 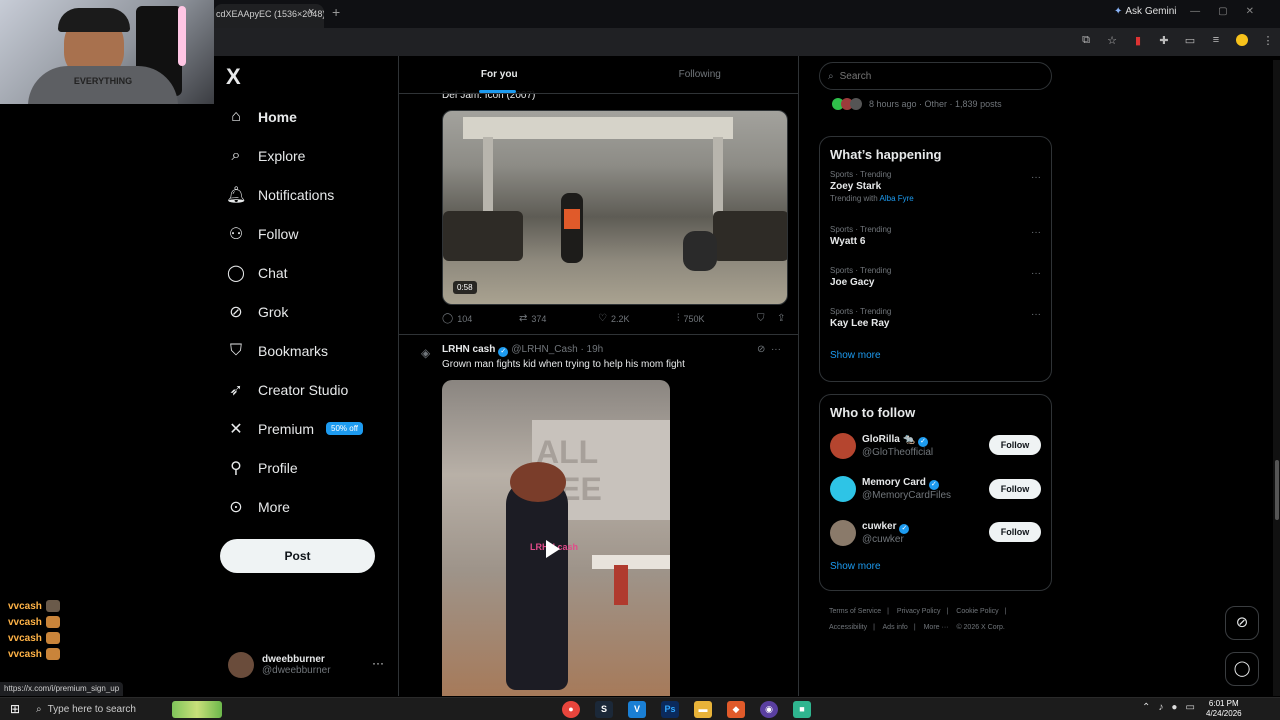 What do you see at coordinates (1242, 669) in the screenshot?
I see `messages-float-icon: ◯` at bounding box center [1242, 669].